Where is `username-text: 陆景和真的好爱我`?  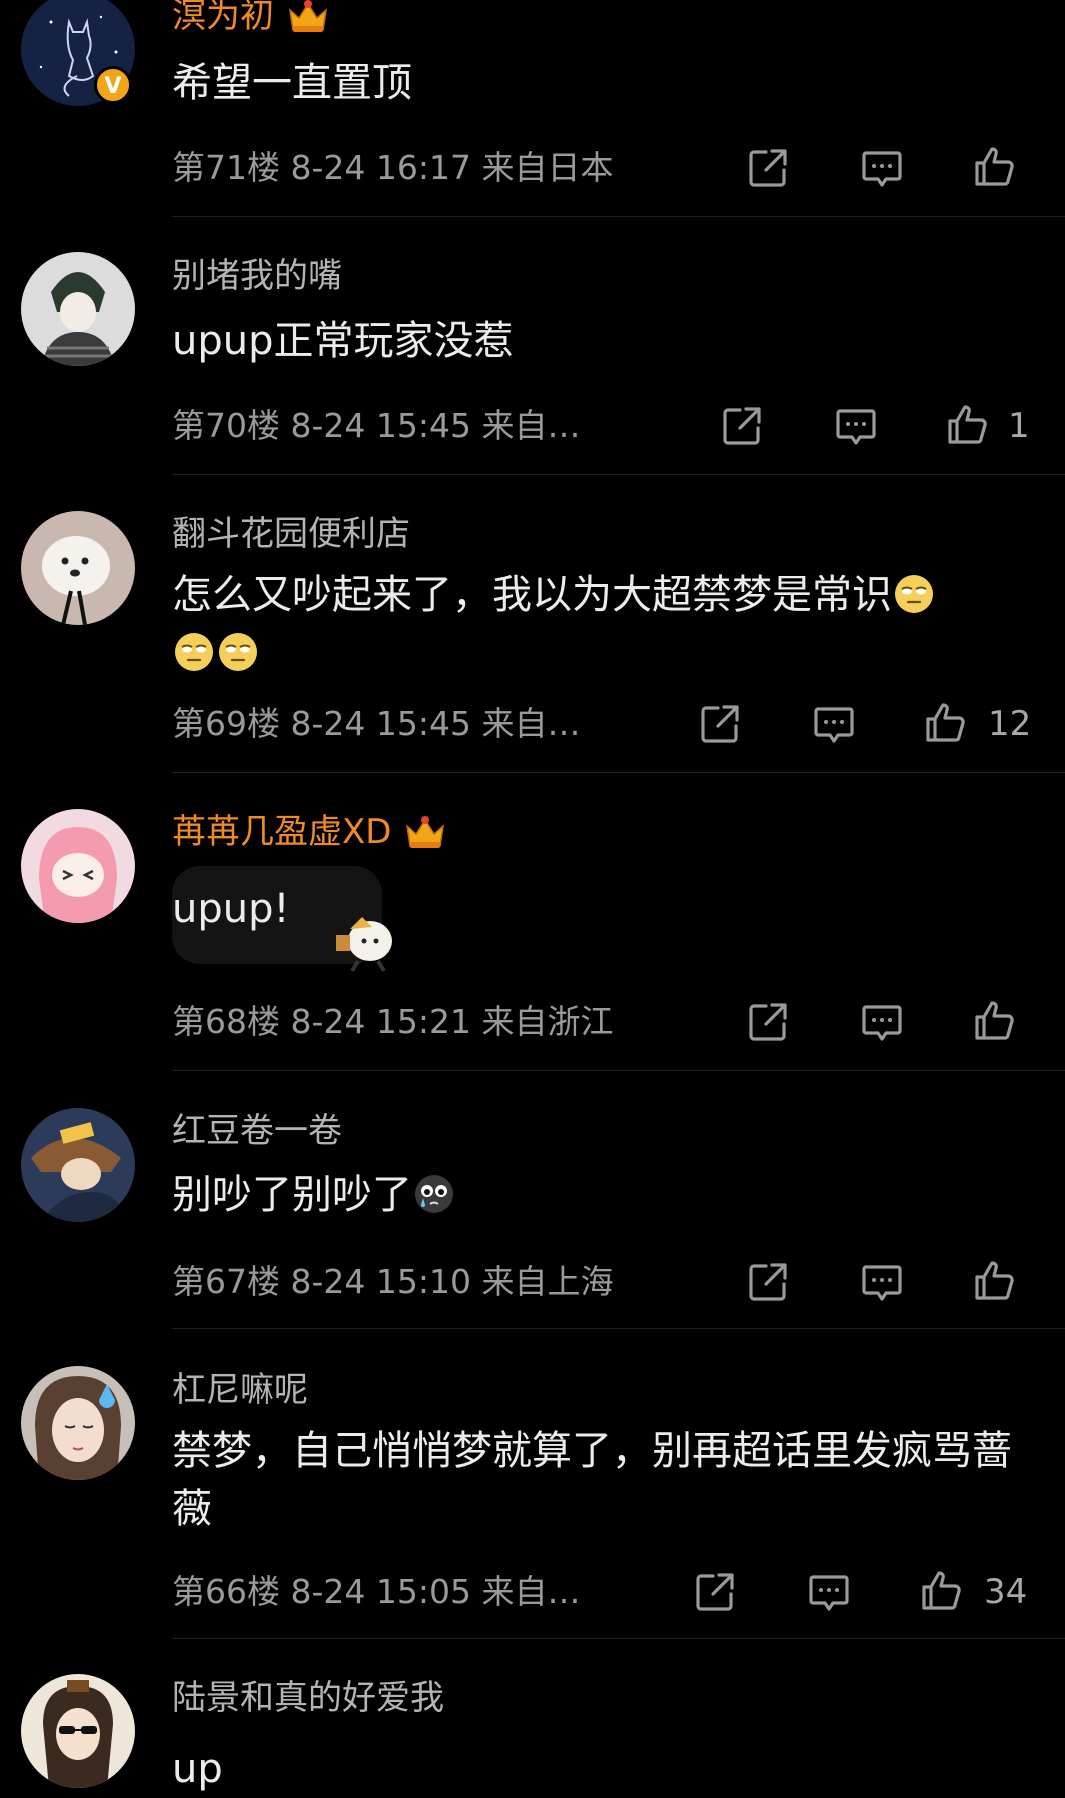 username-text: 陆景和真的好爱我 is located at coordinates (308, 1698).